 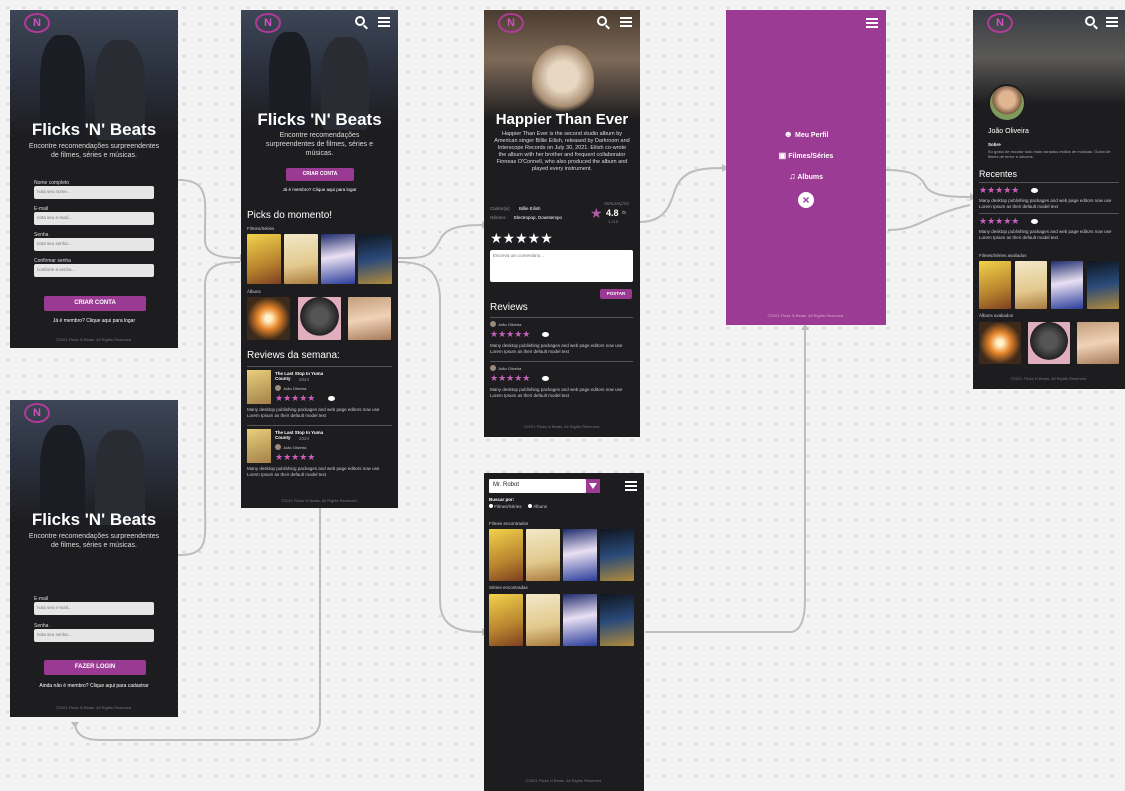 What do you see at coordinates (500, 208) in the screenshot?
I see `artist-label: Cantor(a):` at bounding box center [500, 208].